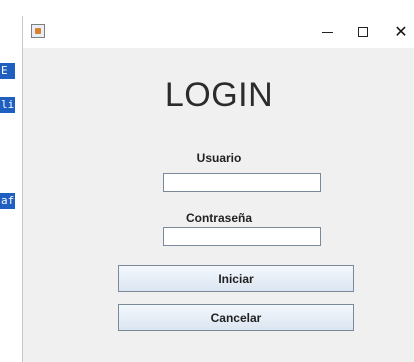 The height and width of the screenshot is (362, 414). I want to click on background-text-fragment: li, so click(7, 105).